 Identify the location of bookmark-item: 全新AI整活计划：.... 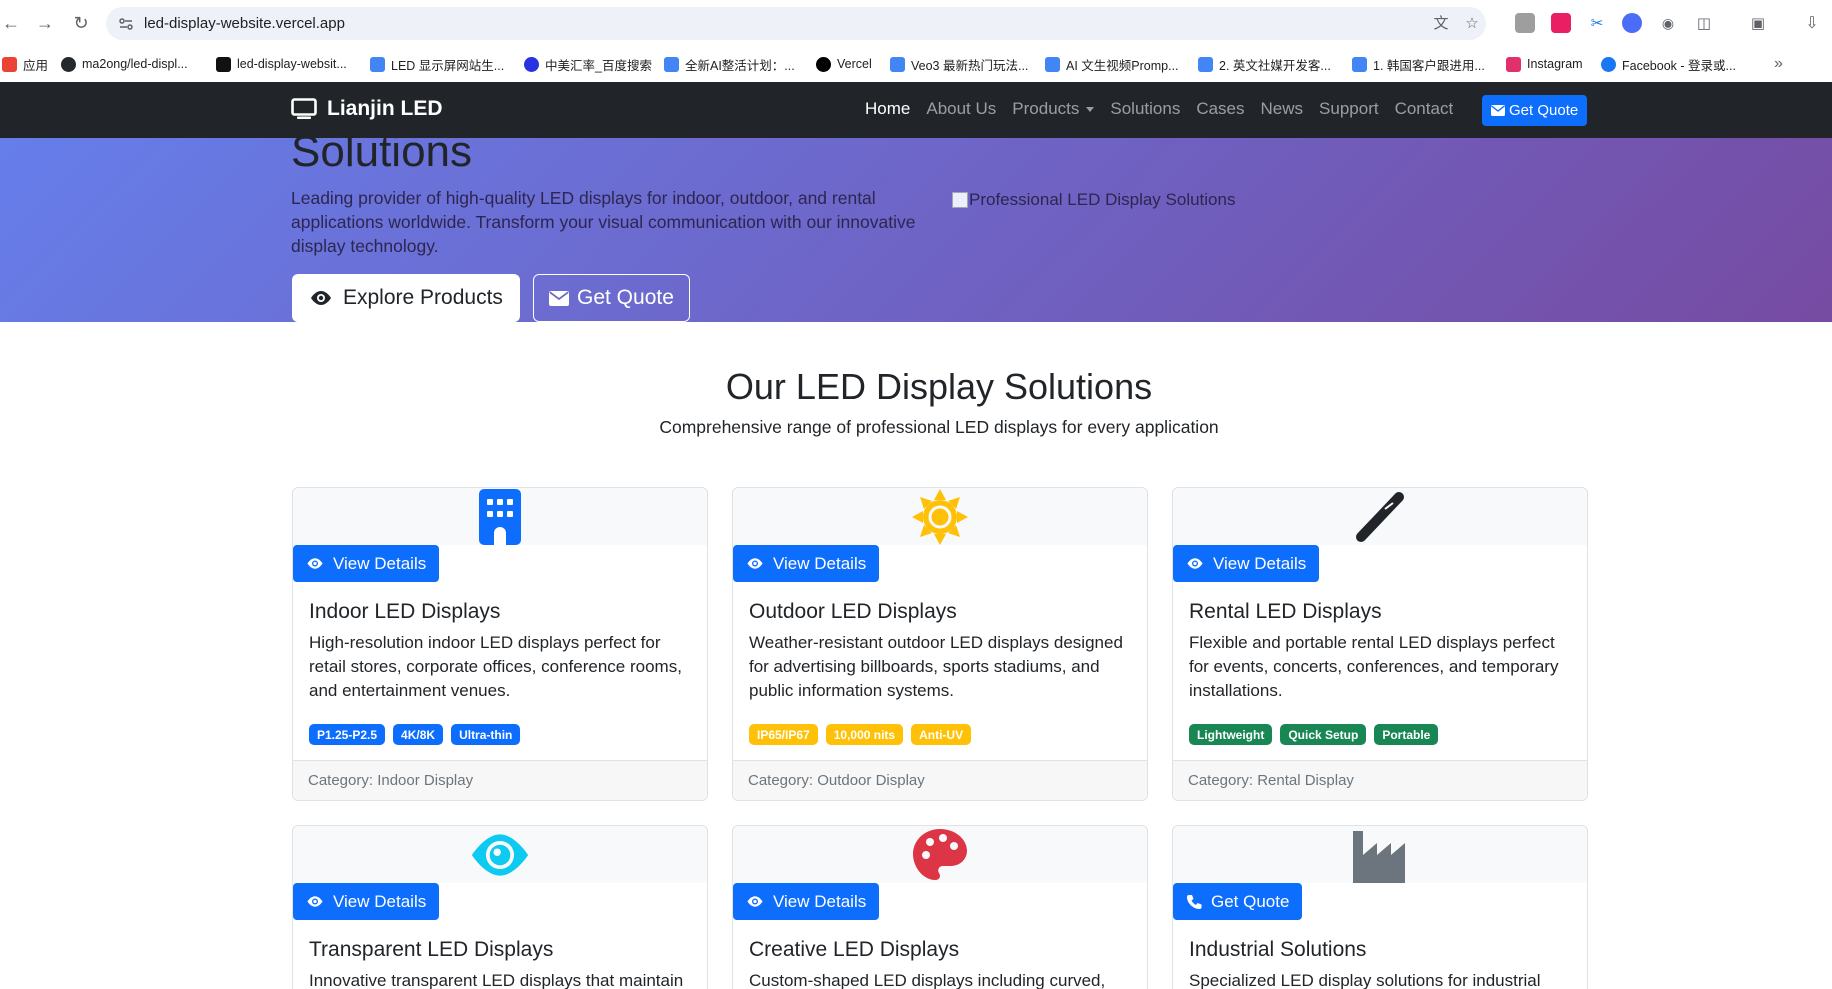
(729, 64).